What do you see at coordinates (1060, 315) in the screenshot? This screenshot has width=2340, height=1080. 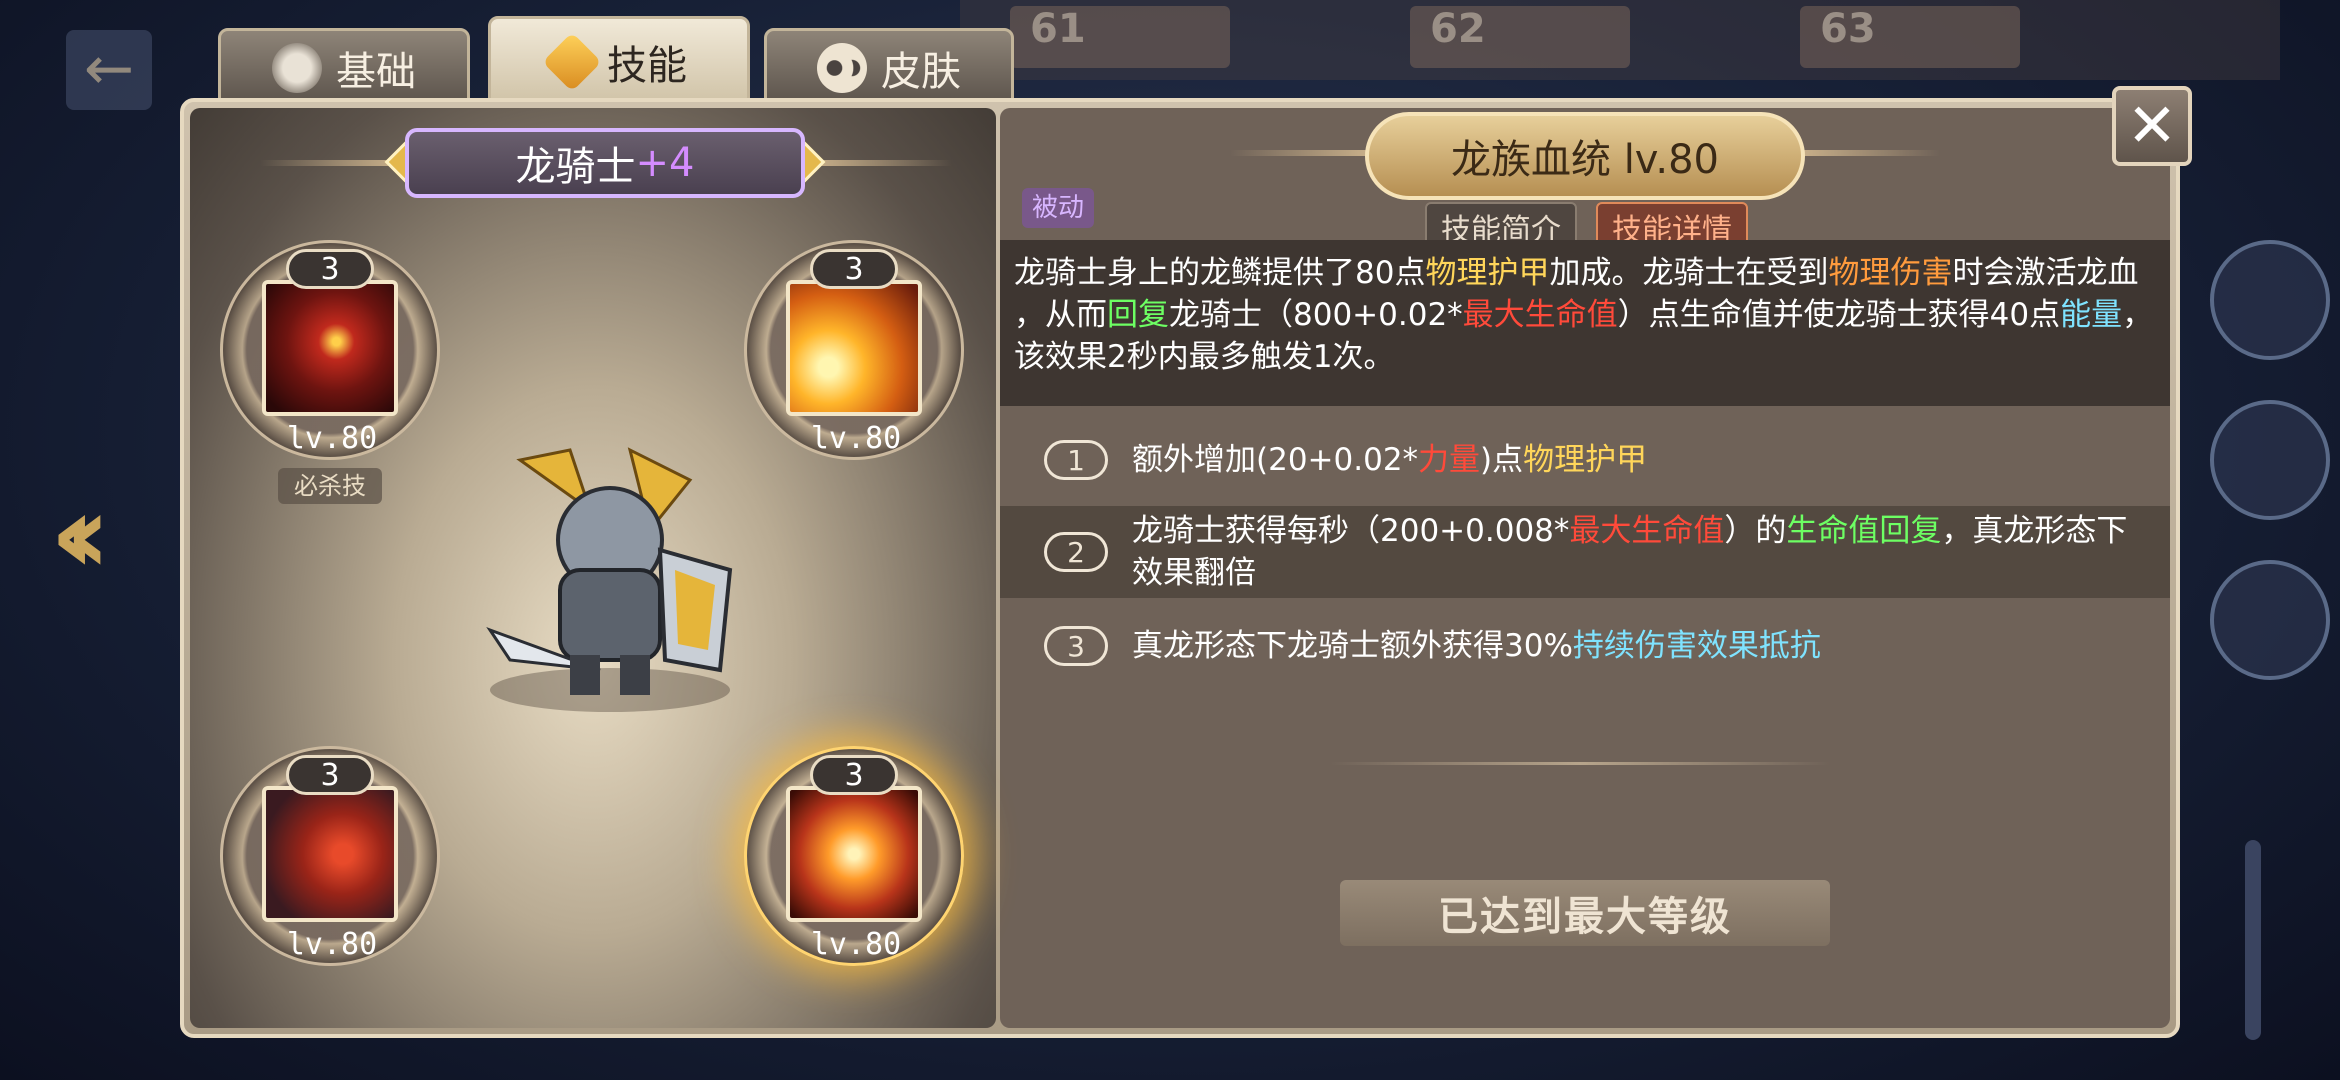 I see `description-text: ，从而` at bounding box center [1060, 315].